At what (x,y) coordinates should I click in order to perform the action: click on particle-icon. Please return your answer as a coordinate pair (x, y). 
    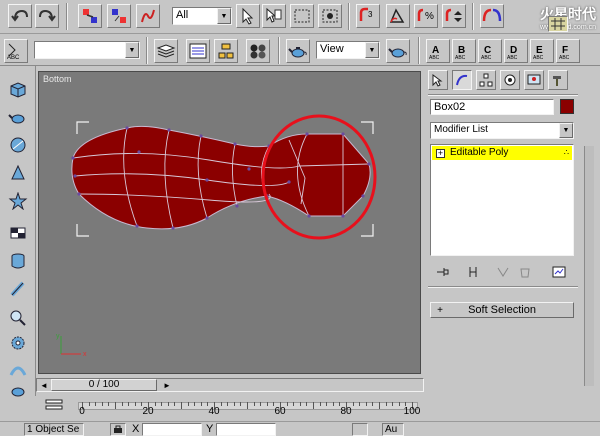
    Looking at the image, I should click on (18, 371).